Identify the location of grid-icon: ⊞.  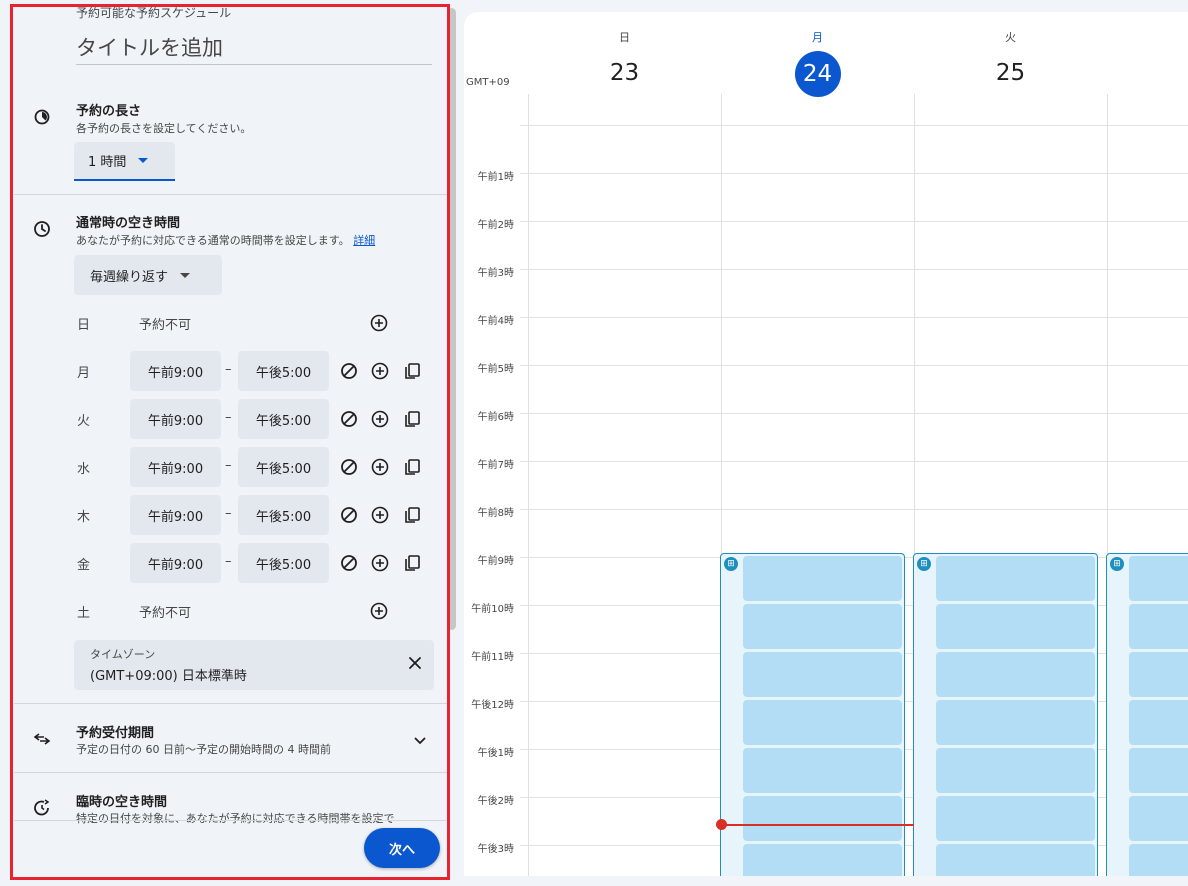
(924, 564).